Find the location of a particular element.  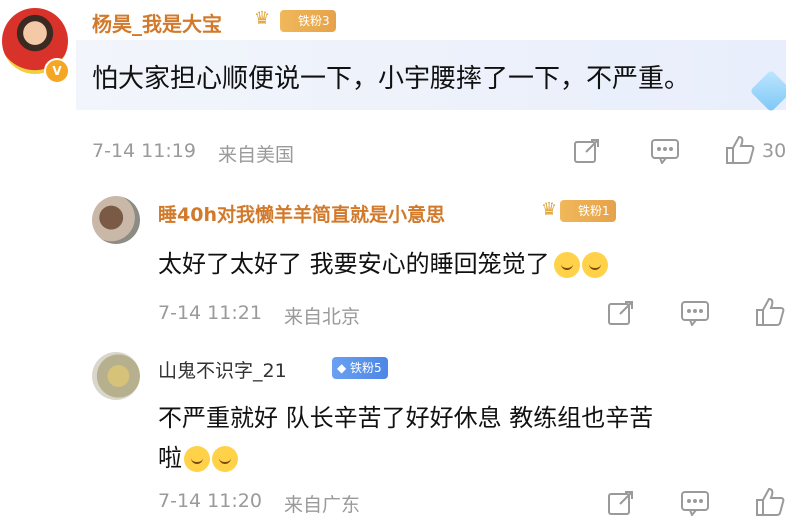

comment-text: 太好了太好了 我要安心的睡回笼觉了 is located at coordinates (383, 261).